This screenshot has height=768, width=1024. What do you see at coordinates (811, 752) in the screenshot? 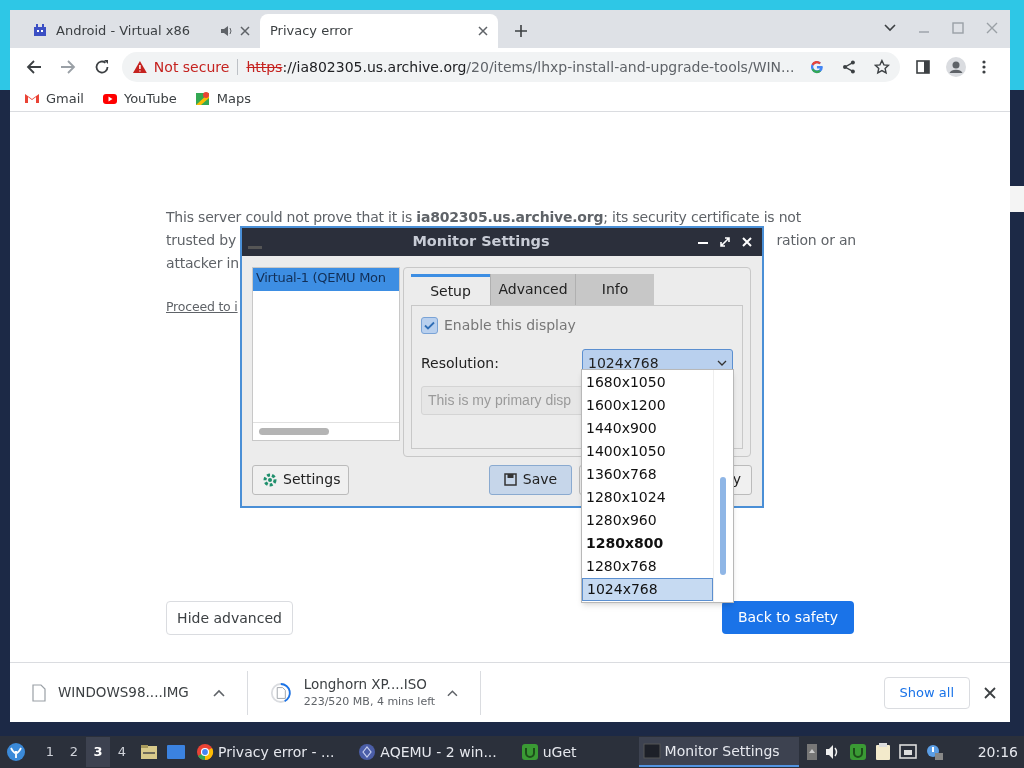
I see `scroll-tray-icon` at bounding box center [811, 752].